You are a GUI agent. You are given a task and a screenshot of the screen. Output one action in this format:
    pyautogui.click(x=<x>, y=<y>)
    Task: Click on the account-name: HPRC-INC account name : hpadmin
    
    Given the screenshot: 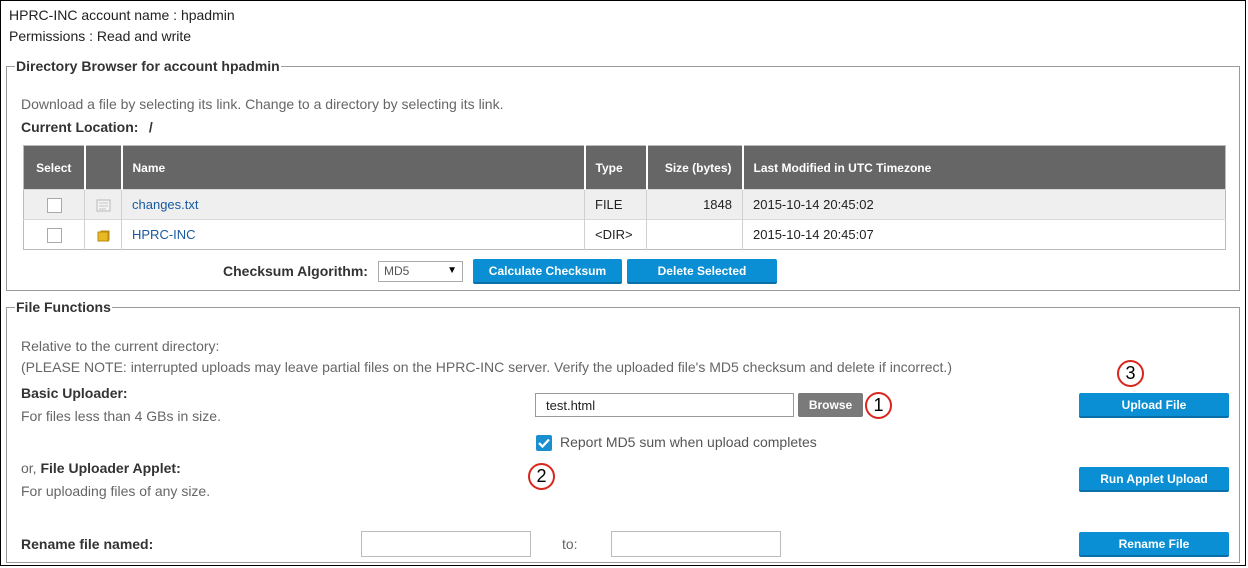 What is the action you would take?
    pyautogui.click(x=122, y=15)
    